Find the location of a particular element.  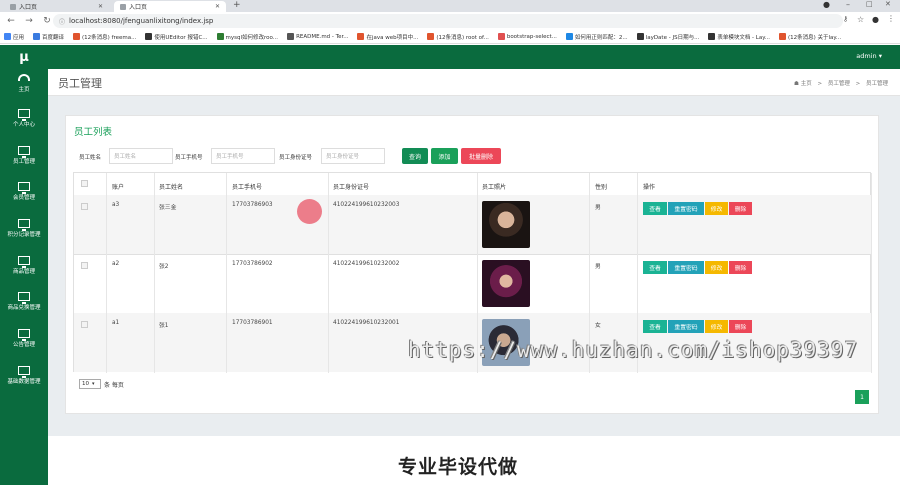

menu-icon: ⋮ is located at coordinates (891, 18).